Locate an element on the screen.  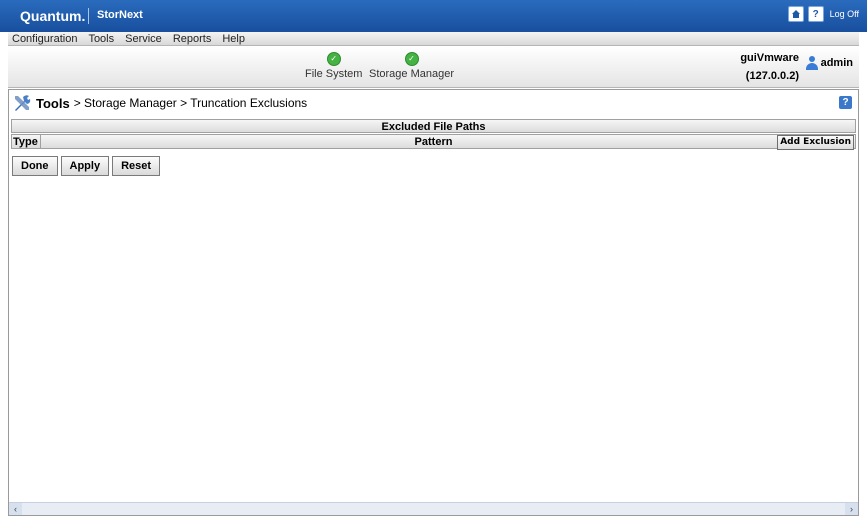
top-right-controls: ? Log Off is located at coordinates (823, 14).